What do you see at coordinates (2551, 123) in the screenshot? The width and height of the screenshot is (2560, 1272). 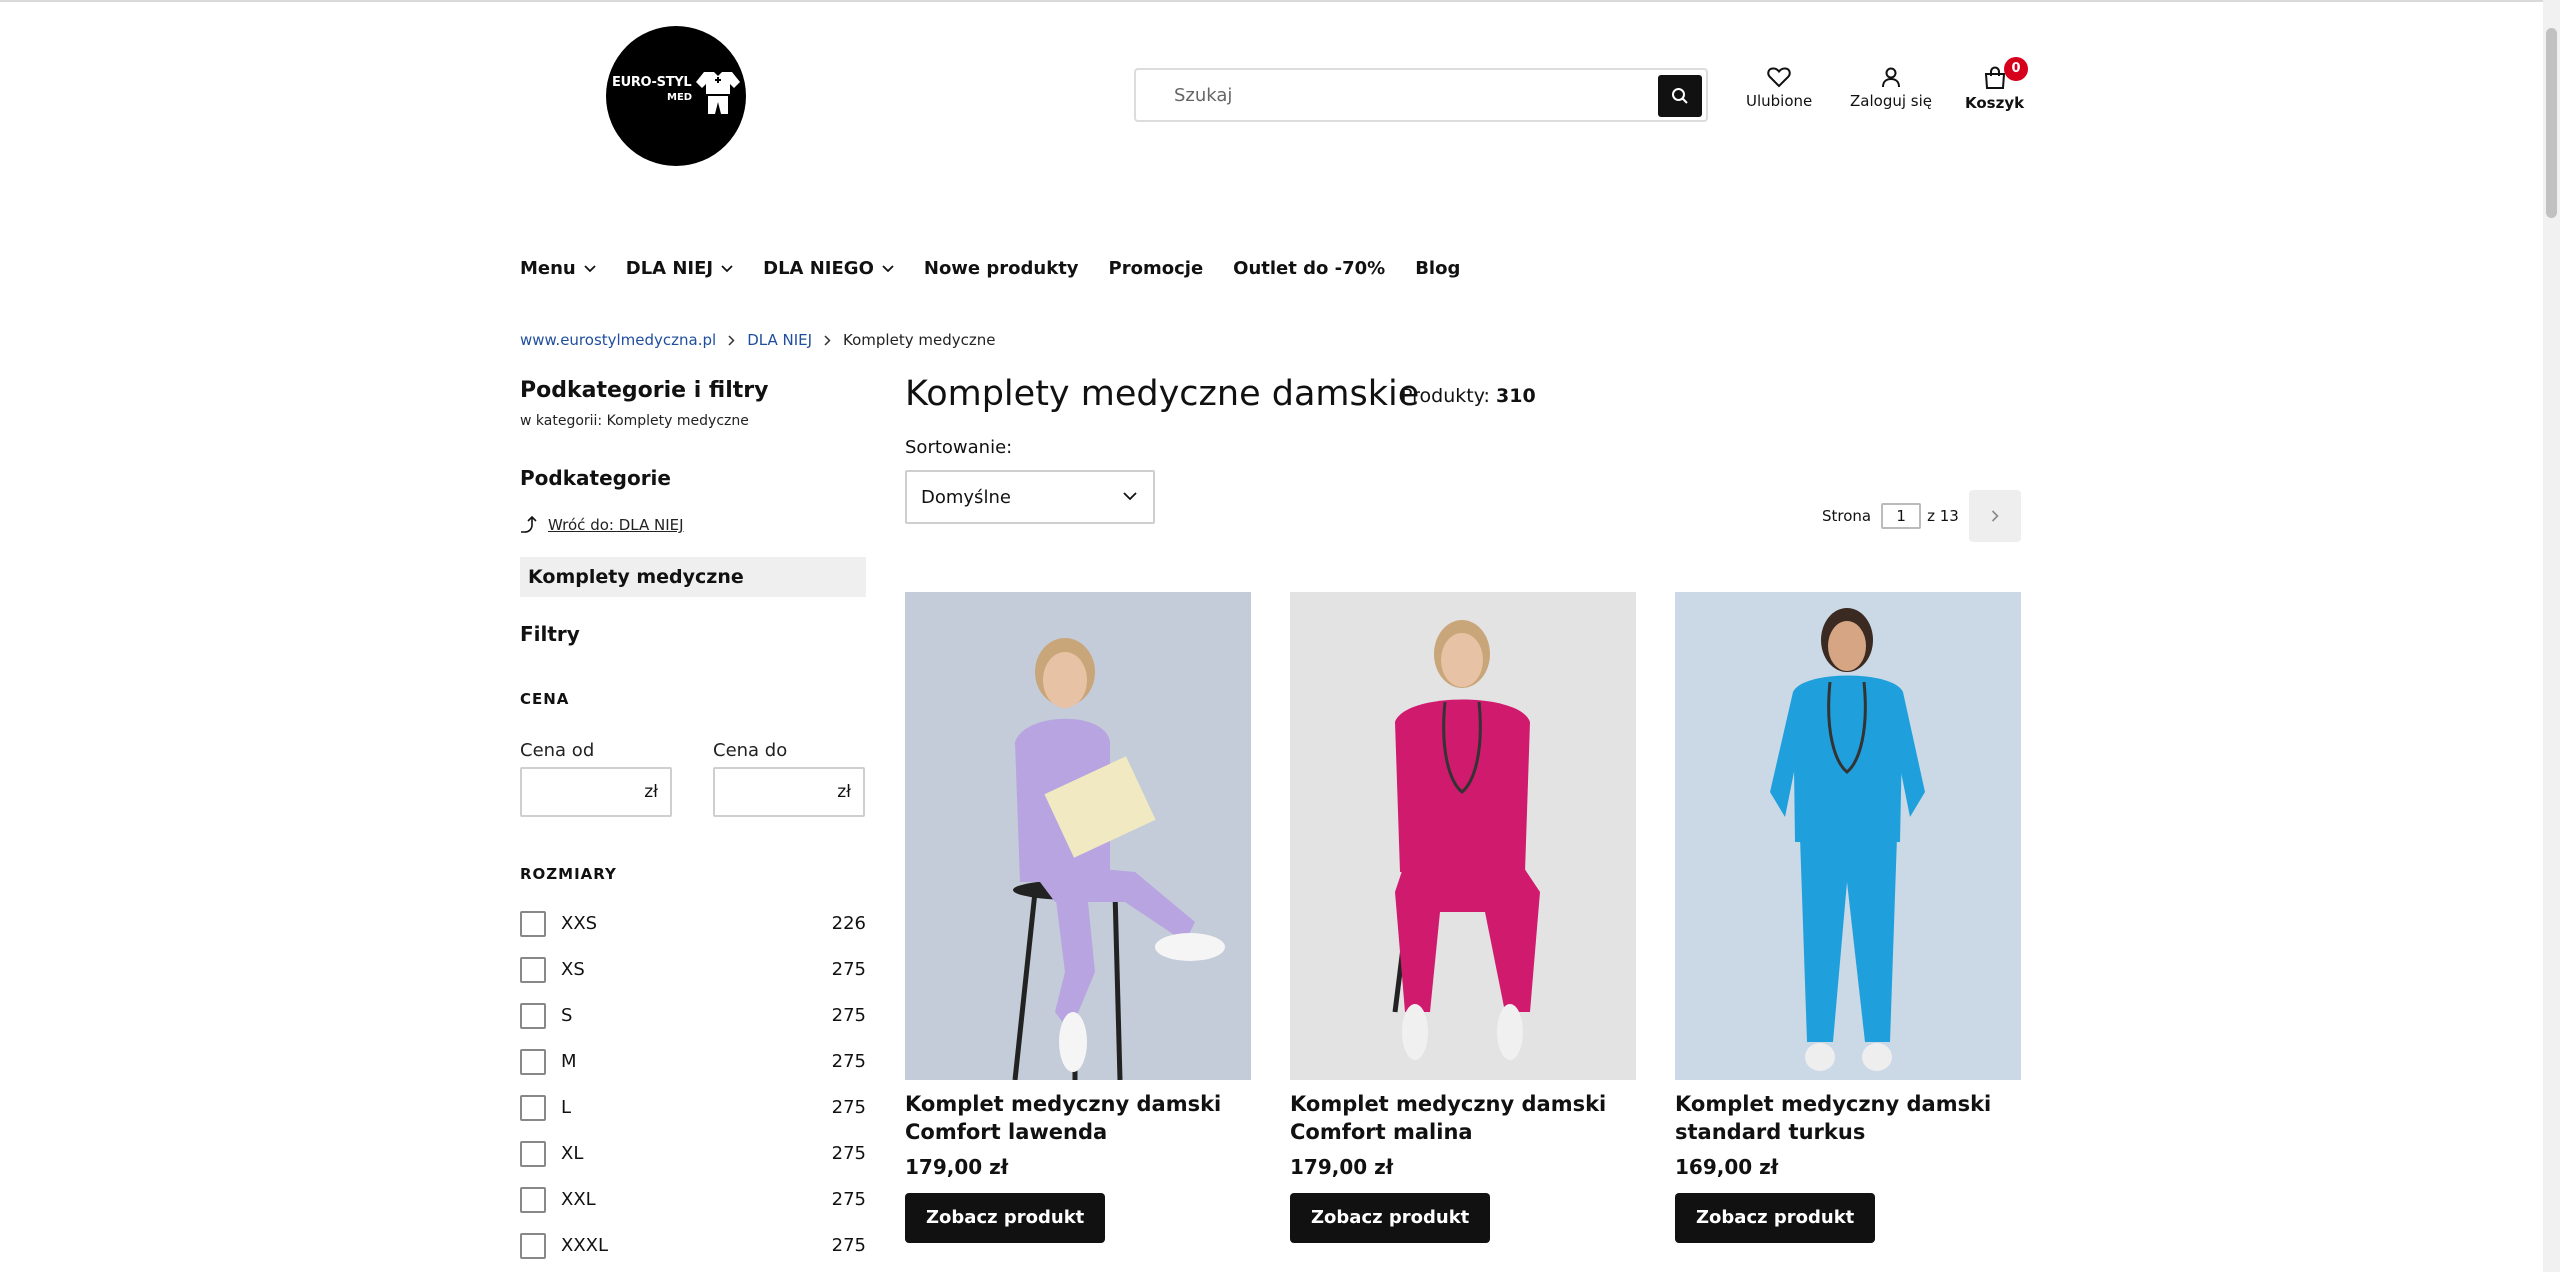 I see `scrollbar-thumb` at bounding box center [2551, 123].